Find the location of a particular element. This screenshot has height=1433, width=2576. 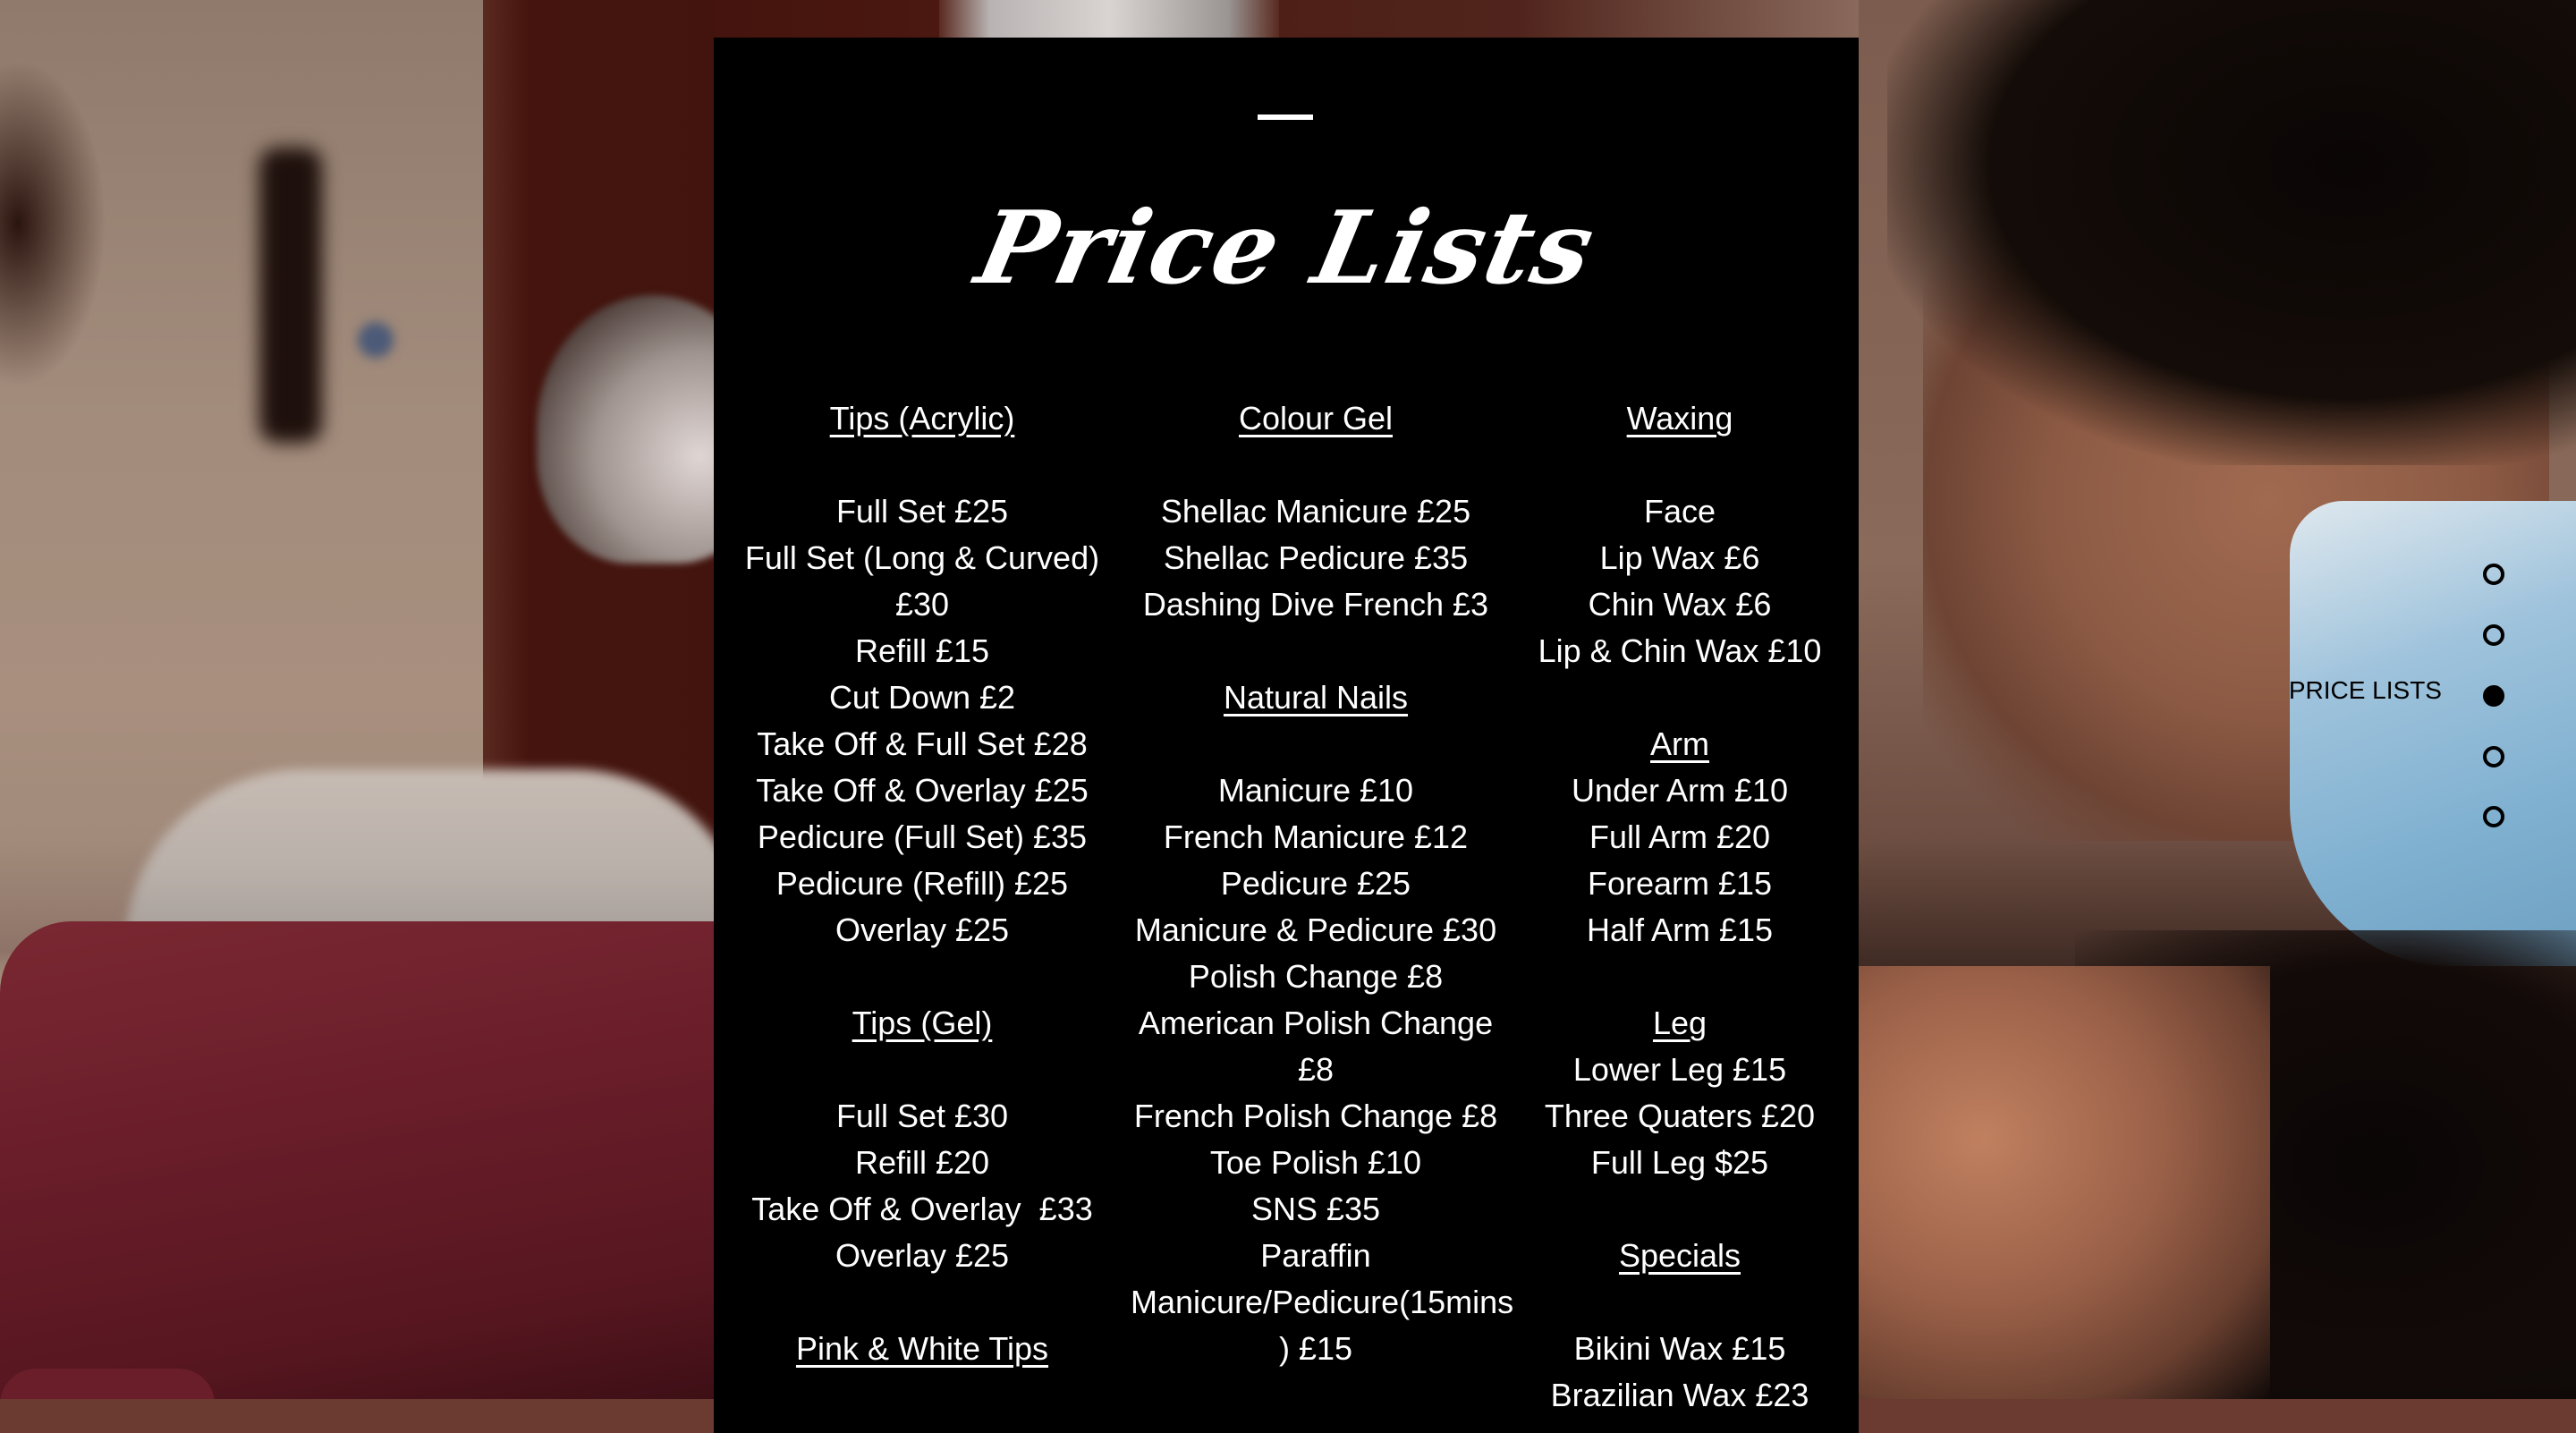

price-section-heading: Leg is located at coordinates (1679, 1023).